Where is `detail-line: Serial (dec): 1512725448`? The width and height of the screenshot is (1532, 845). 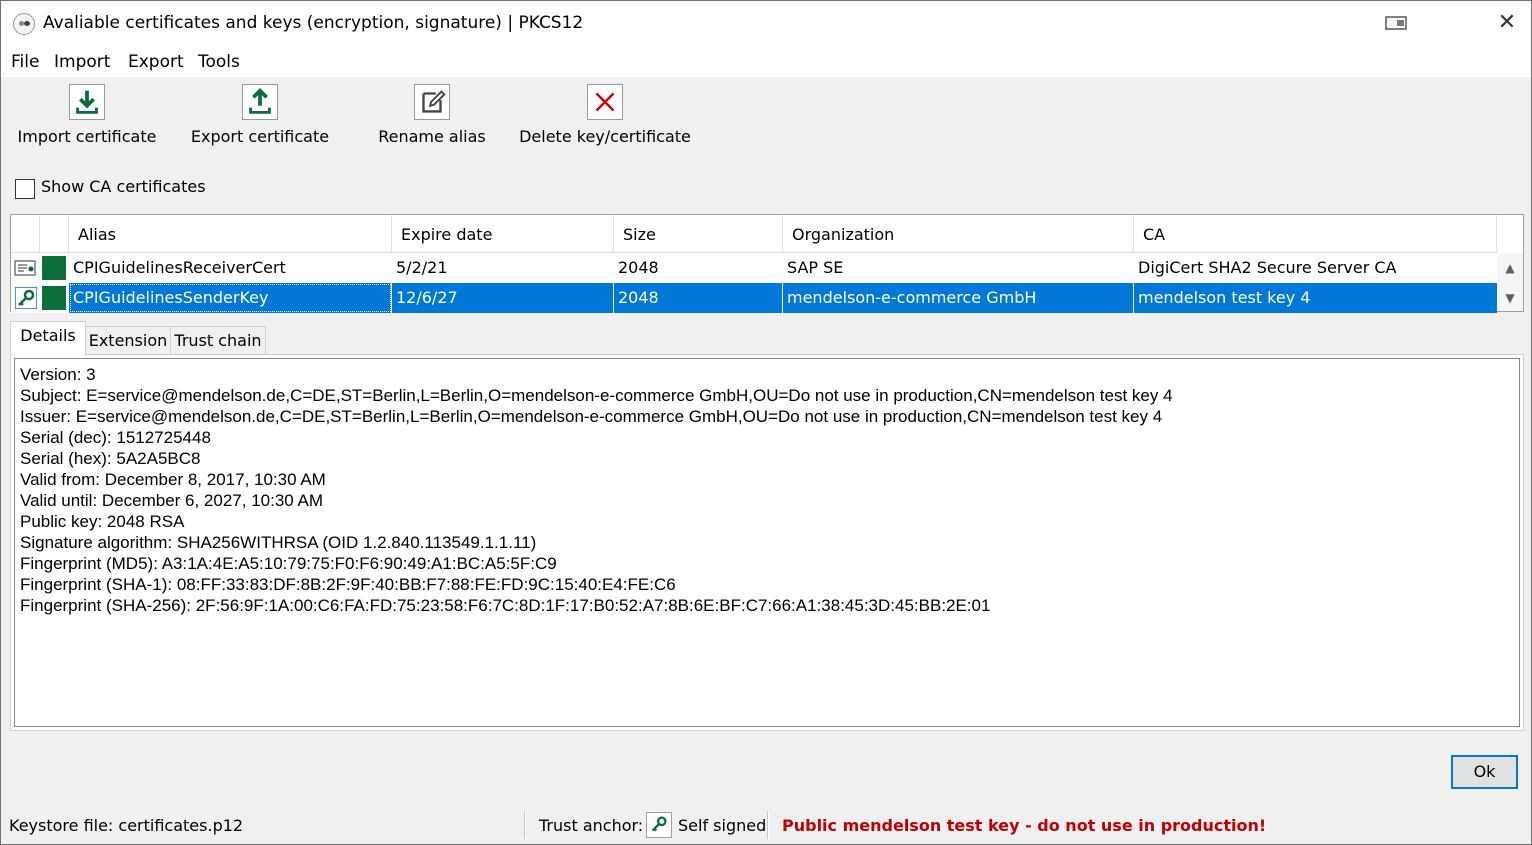
detail-line: Serial (dec): 1512725448 is located at coordinates (115, 437).